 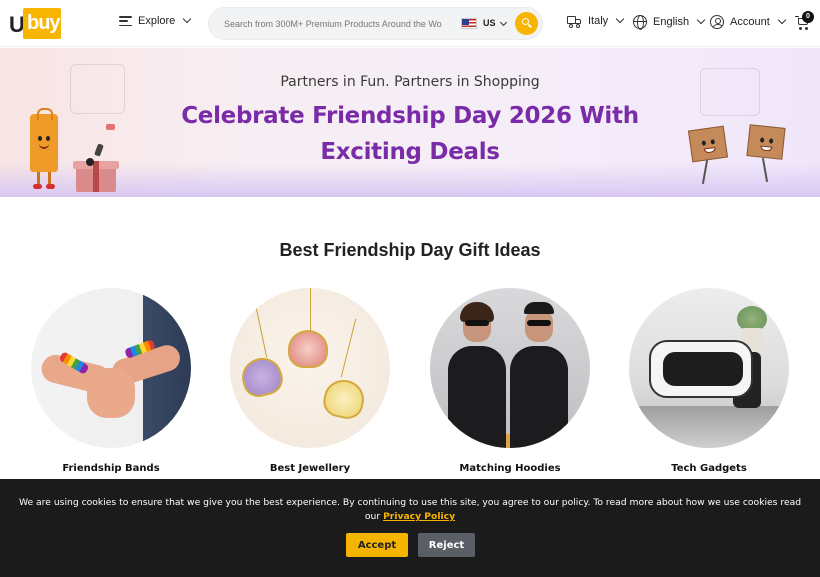 I want to click on ubuy-logo: U buy, so click(x=35, y=23).